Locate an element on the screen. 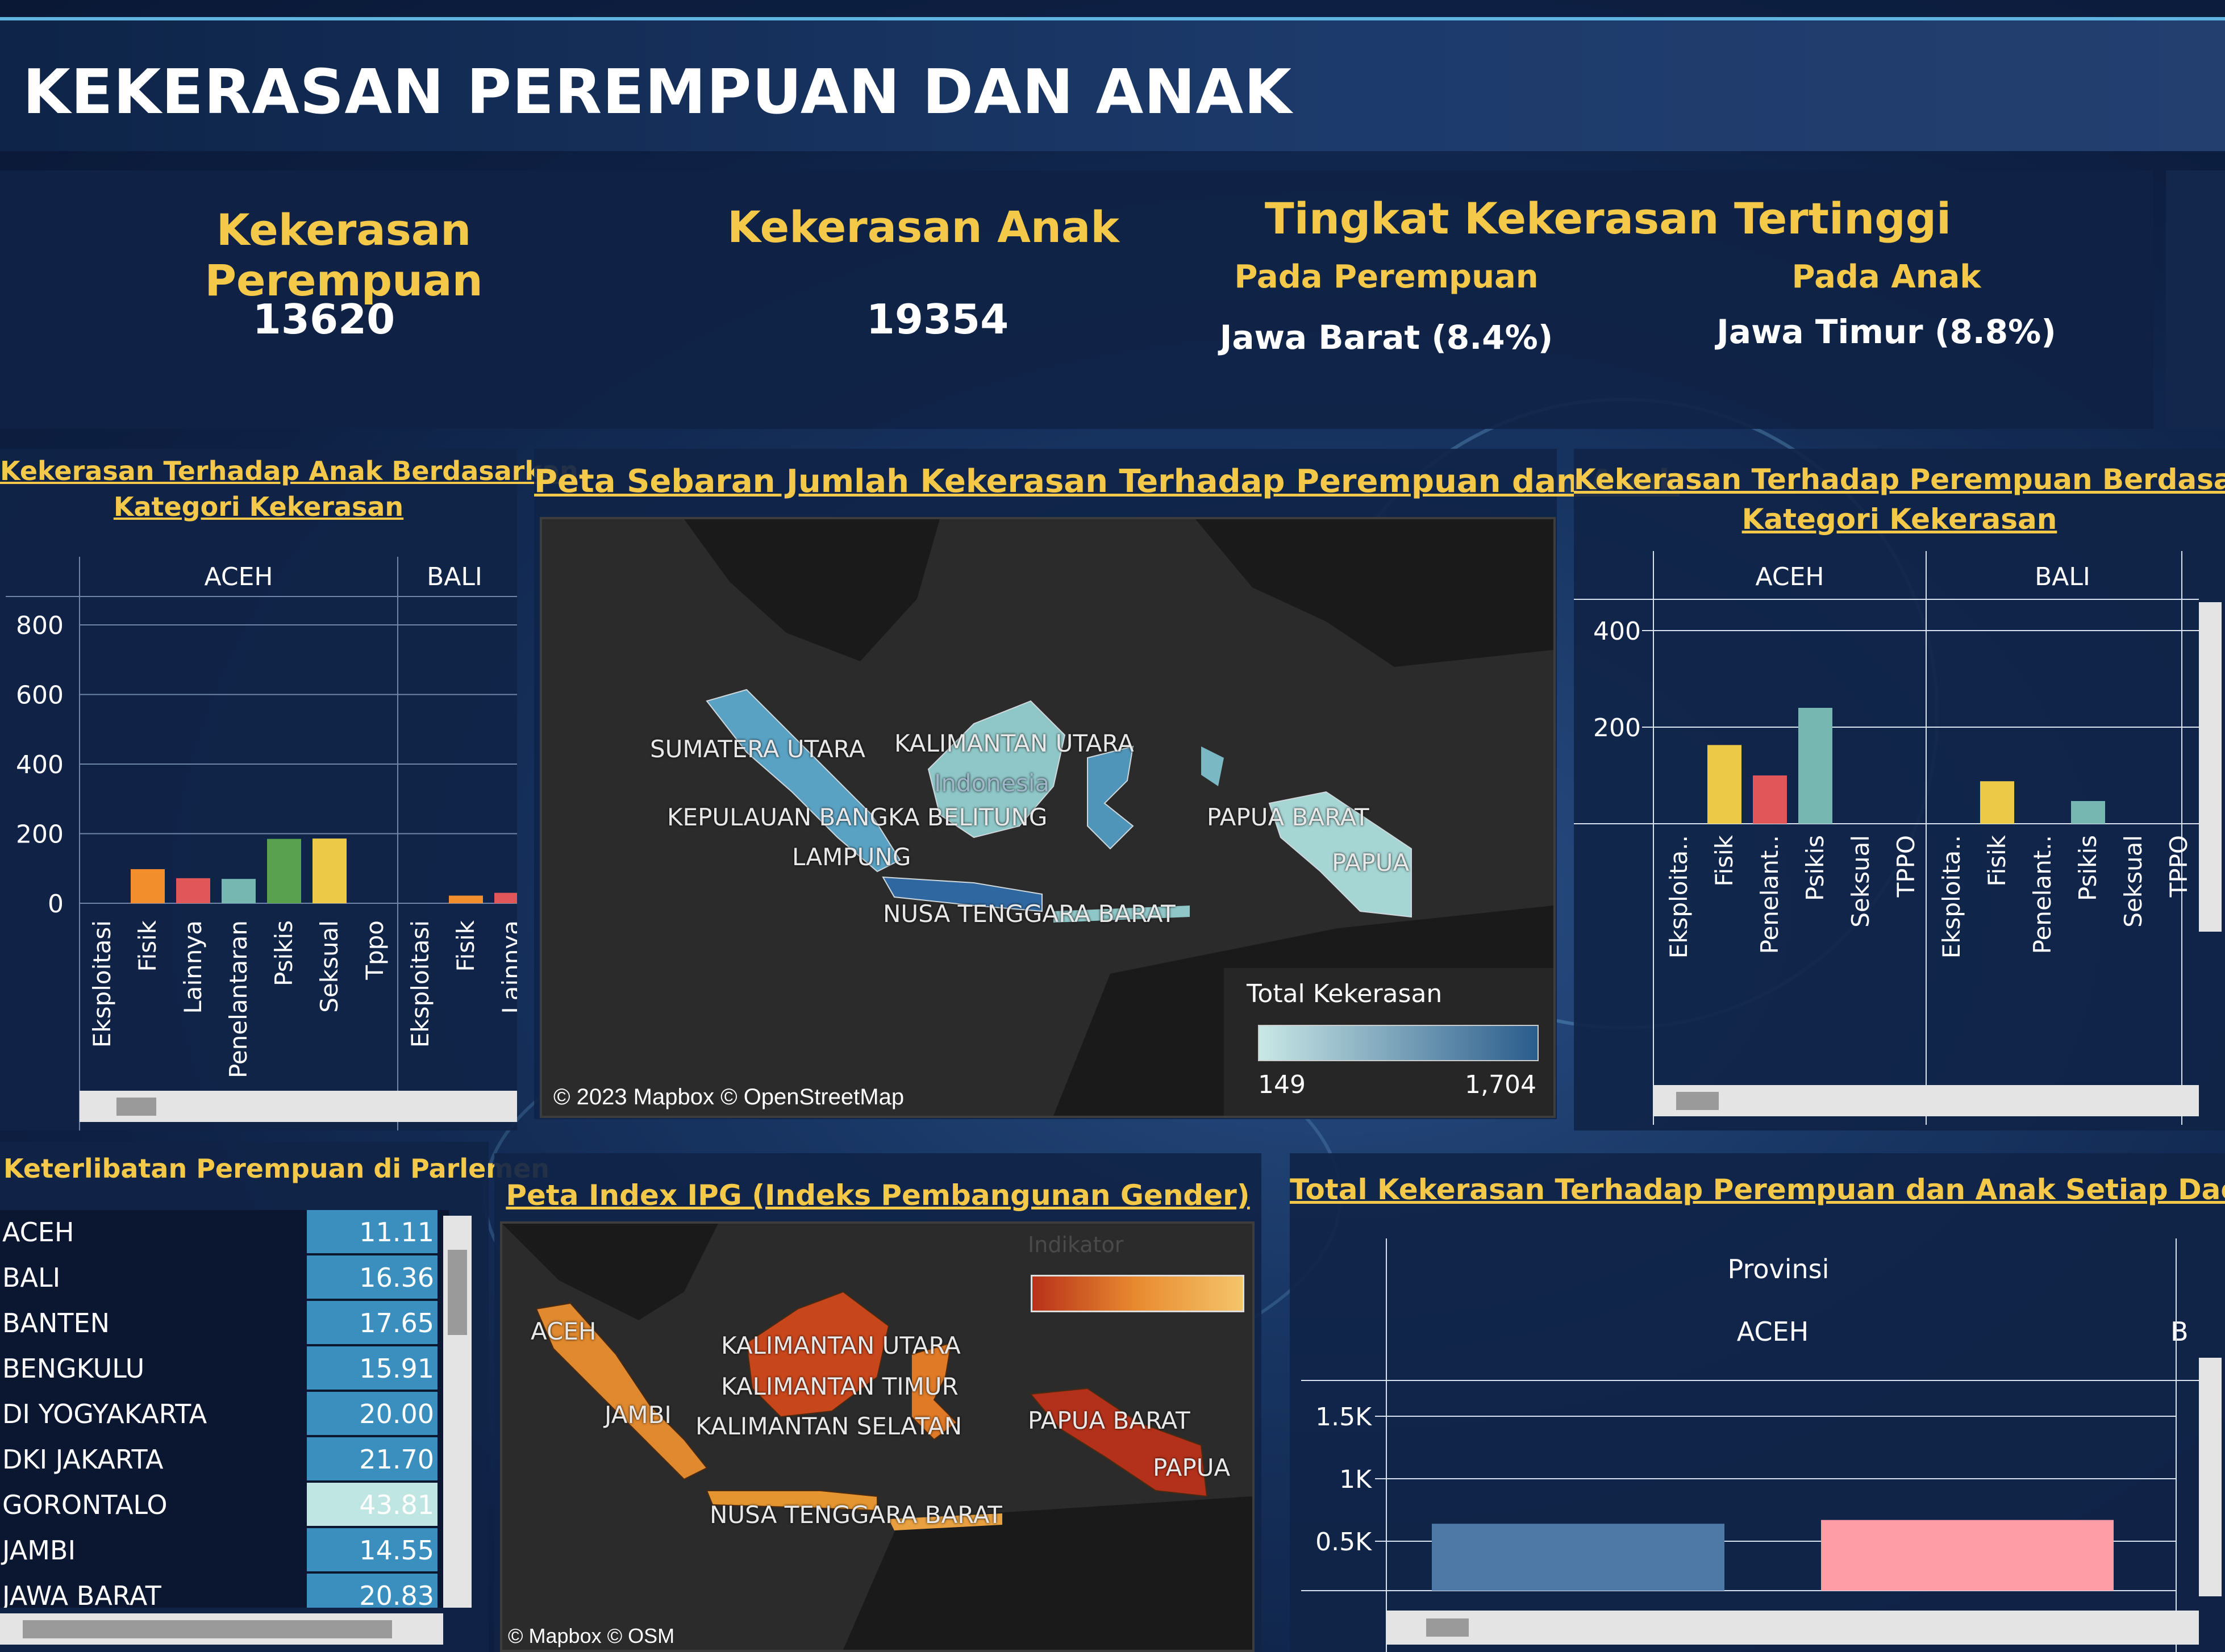 Image resolution: width=2225 pixels, height=1652 pixels. parliament-title: Keterlibatan Perempuan di Parlemen is located at coordinates (276, 1168).